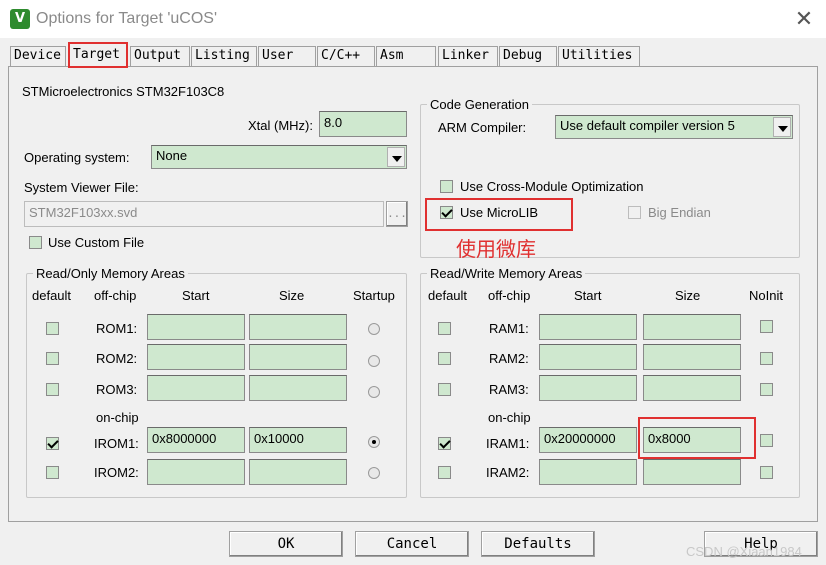  What do you see at coordinates (406, 56) in the screenshot?
I see `tab-asm: Asm` at bounding box center [406, 56].